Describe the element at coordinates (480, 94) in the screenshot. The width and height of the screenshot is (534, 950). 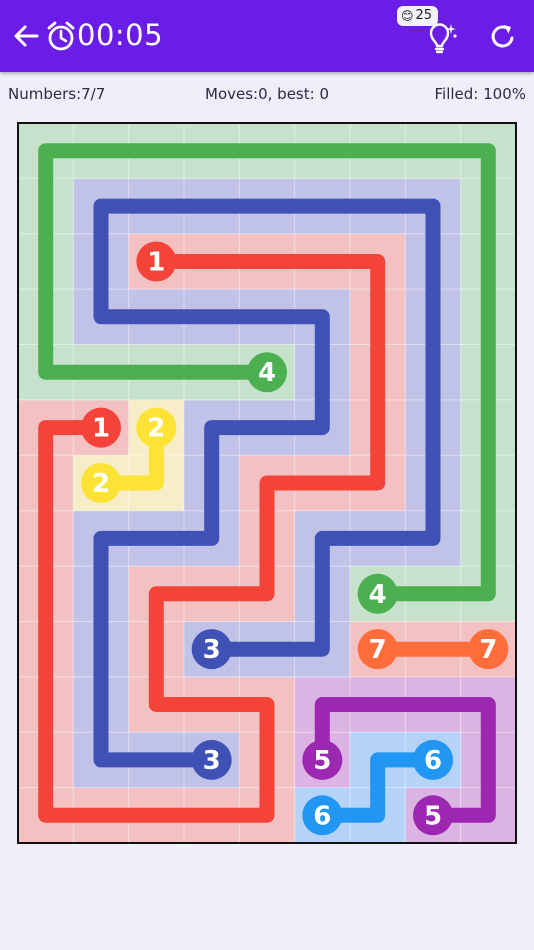
I see `filled-percentage: Filled: 100%` at that location.